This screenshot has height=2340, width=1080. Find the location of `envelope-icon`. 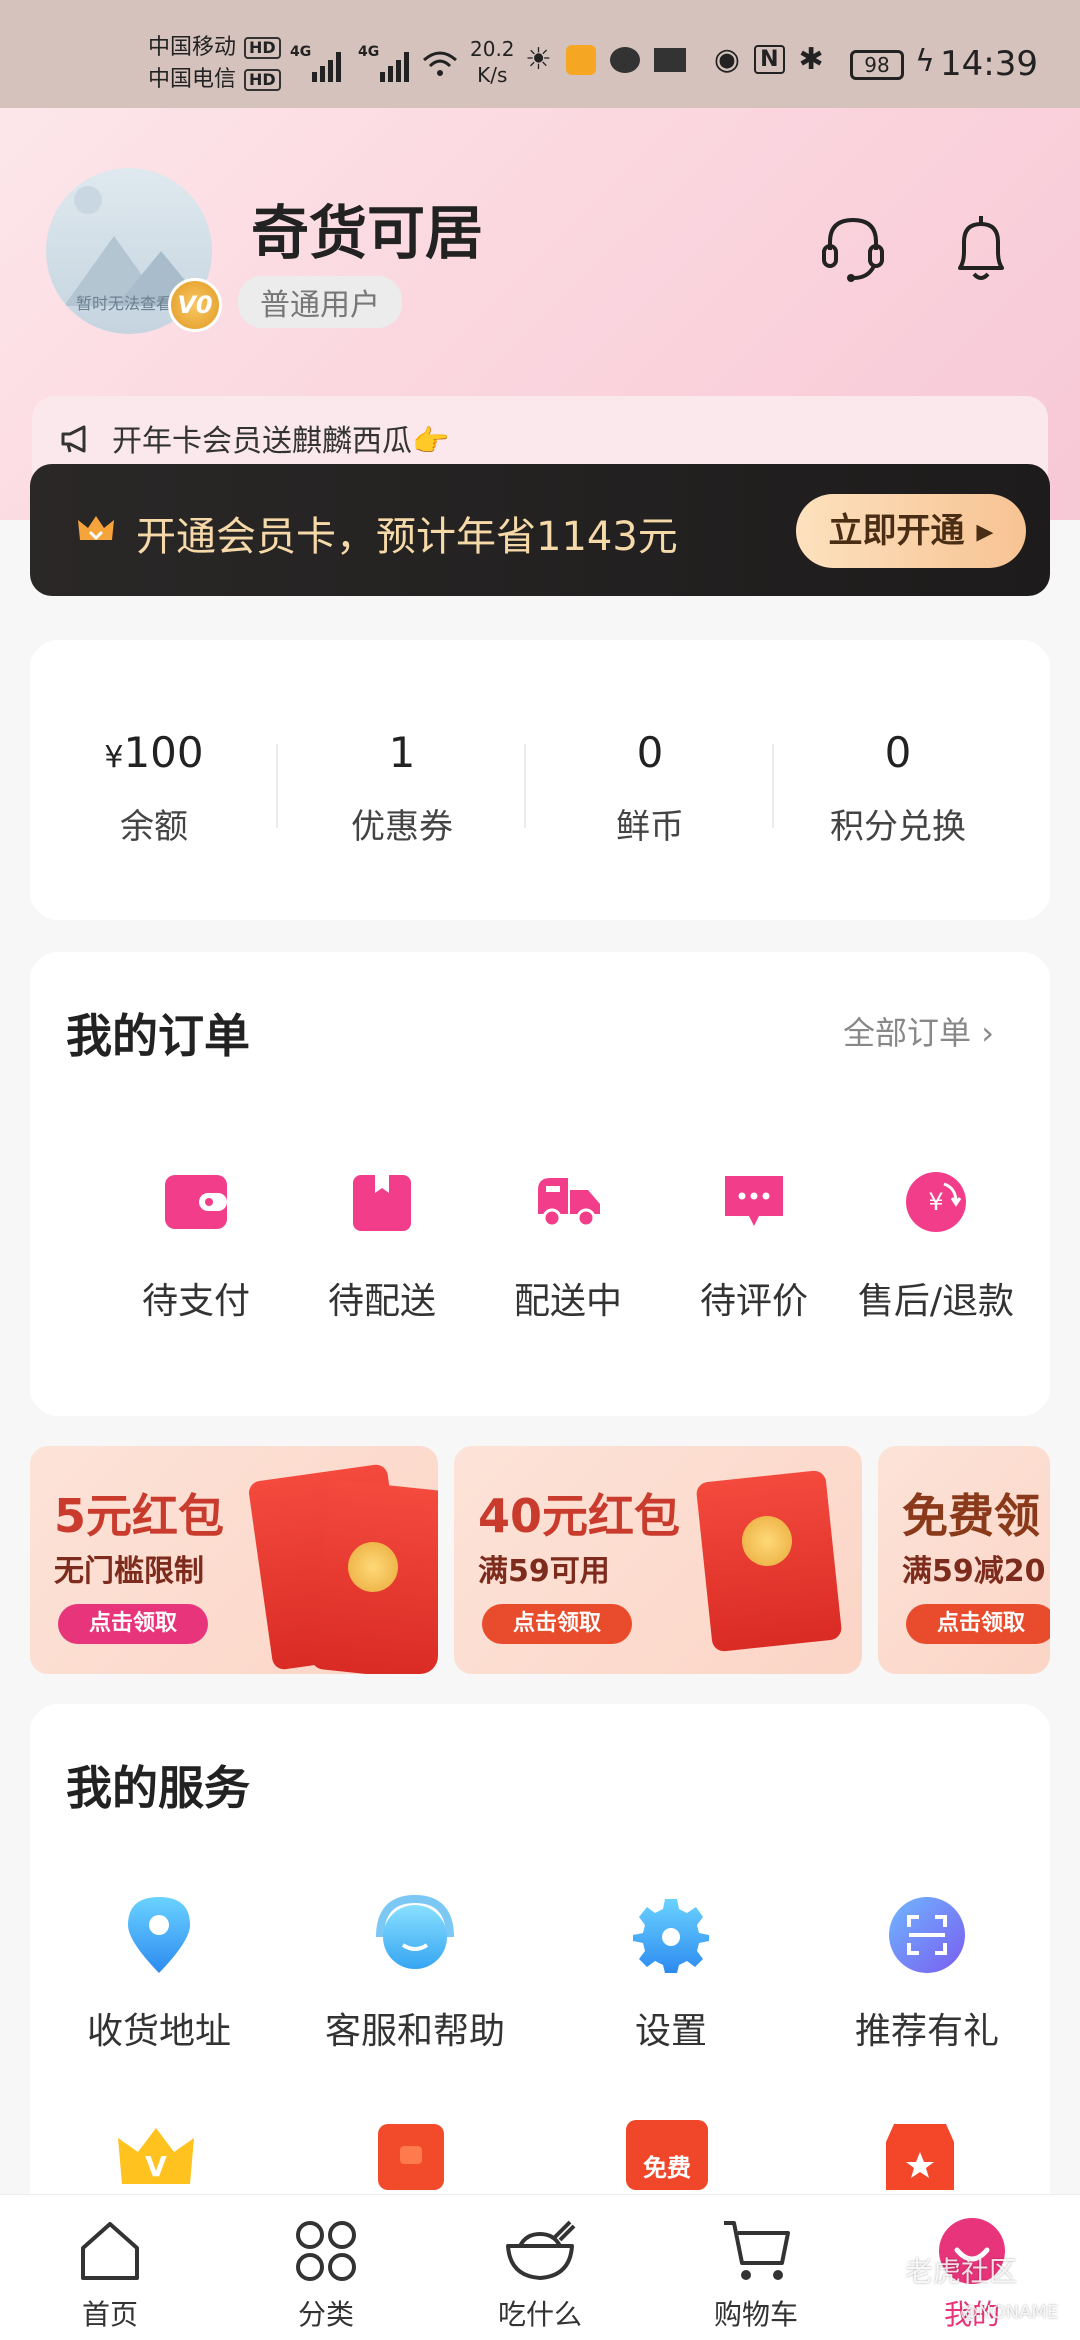

envelope-icon is located at coordinates (669, 59).